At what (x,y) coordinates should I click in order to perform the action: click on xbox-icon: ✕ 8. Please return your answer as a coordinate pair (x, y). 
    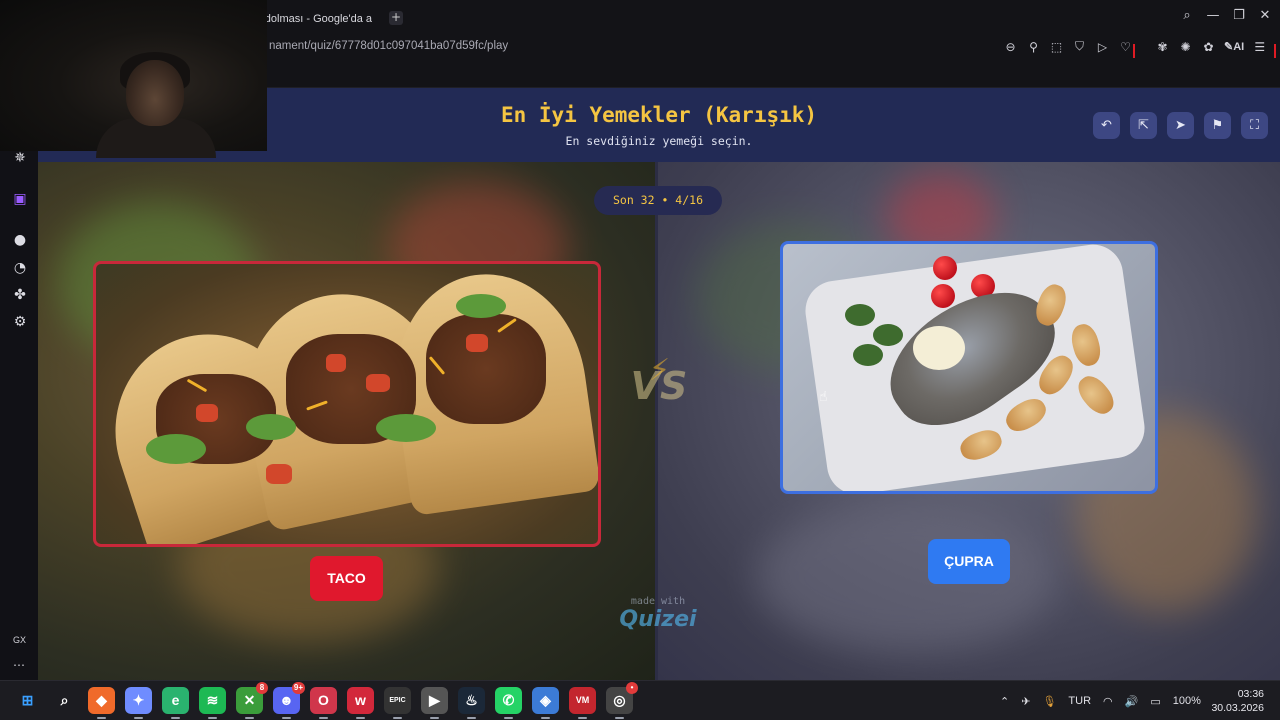
    Looking at the image, I should click on (252, 700).